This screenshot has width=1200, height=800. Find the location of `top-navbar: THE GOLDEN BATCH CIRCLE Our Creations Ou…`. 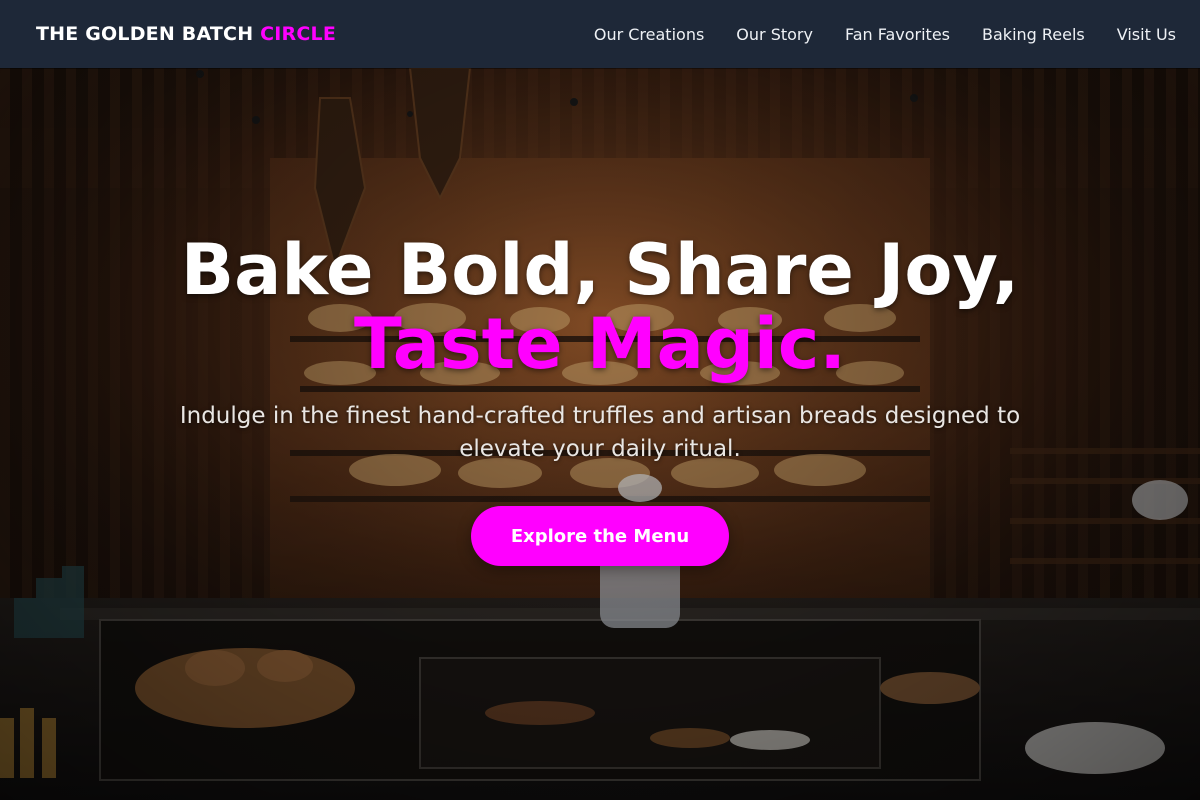

top-navbar: THE GOLDEN BATCH CIRCLE Our Creations Ou… is located at coordinates (600, 34).